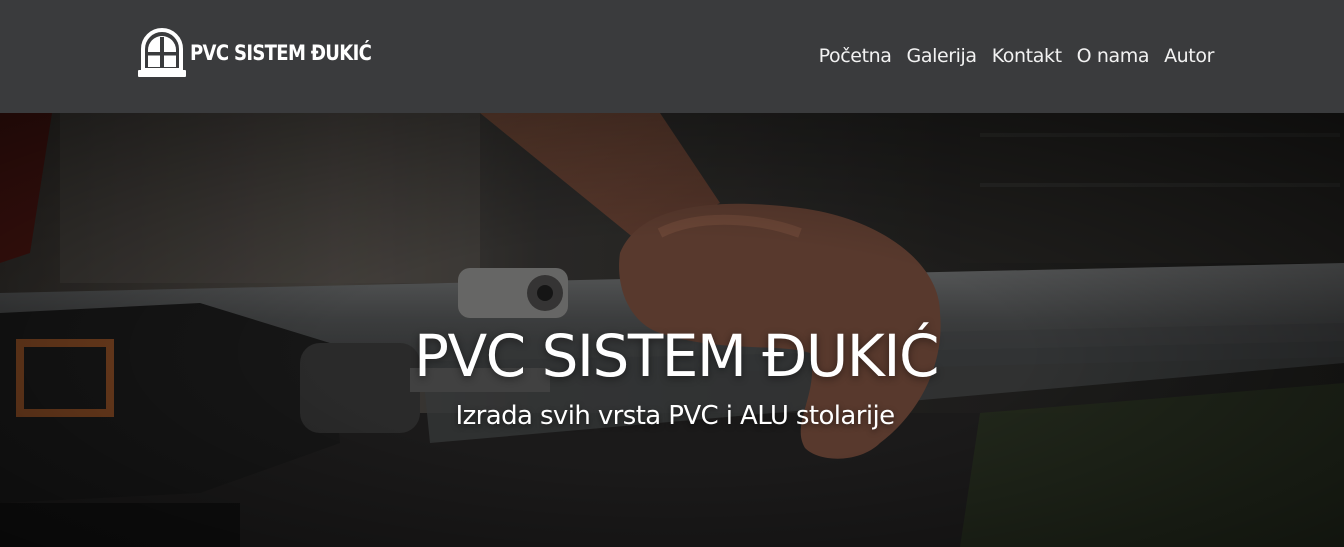 The height and width of the screenshot is (547, 1344). I want to click on nav-item-autor: Autor, so click(1189, 56).